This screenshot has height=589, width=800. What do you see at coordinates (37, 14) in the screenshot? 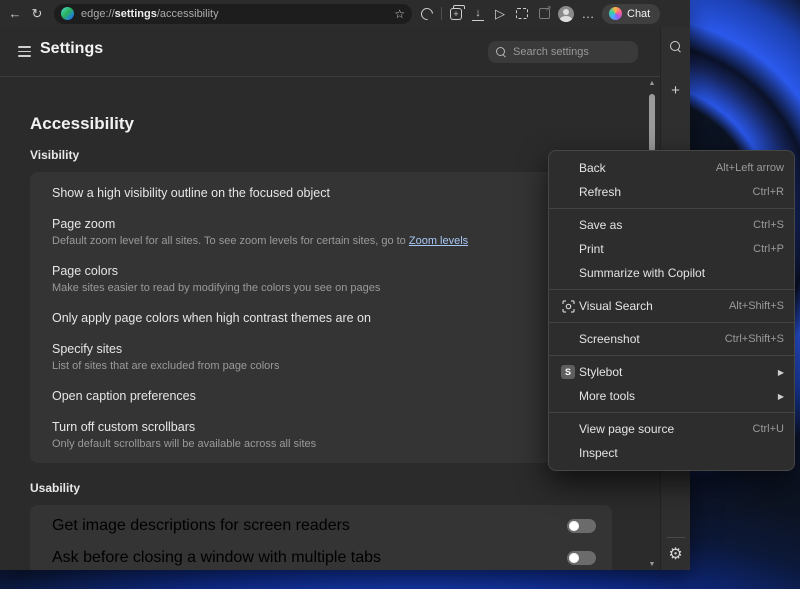
I see `refresh-icon: ↻` at bounding box center [37, 14].